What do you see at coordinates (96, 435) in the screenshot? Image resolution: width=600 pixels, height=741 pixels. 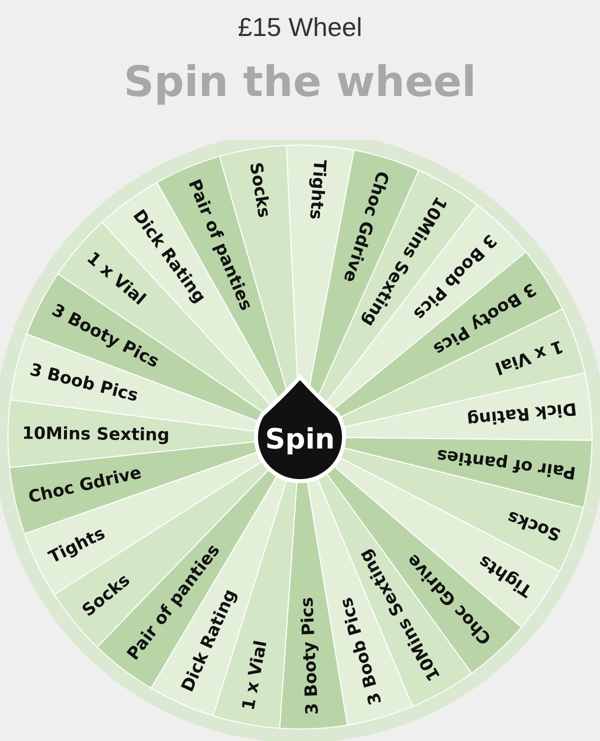 I see `segment-label: 10Mins Sexting` at bounding box center [96, 435].